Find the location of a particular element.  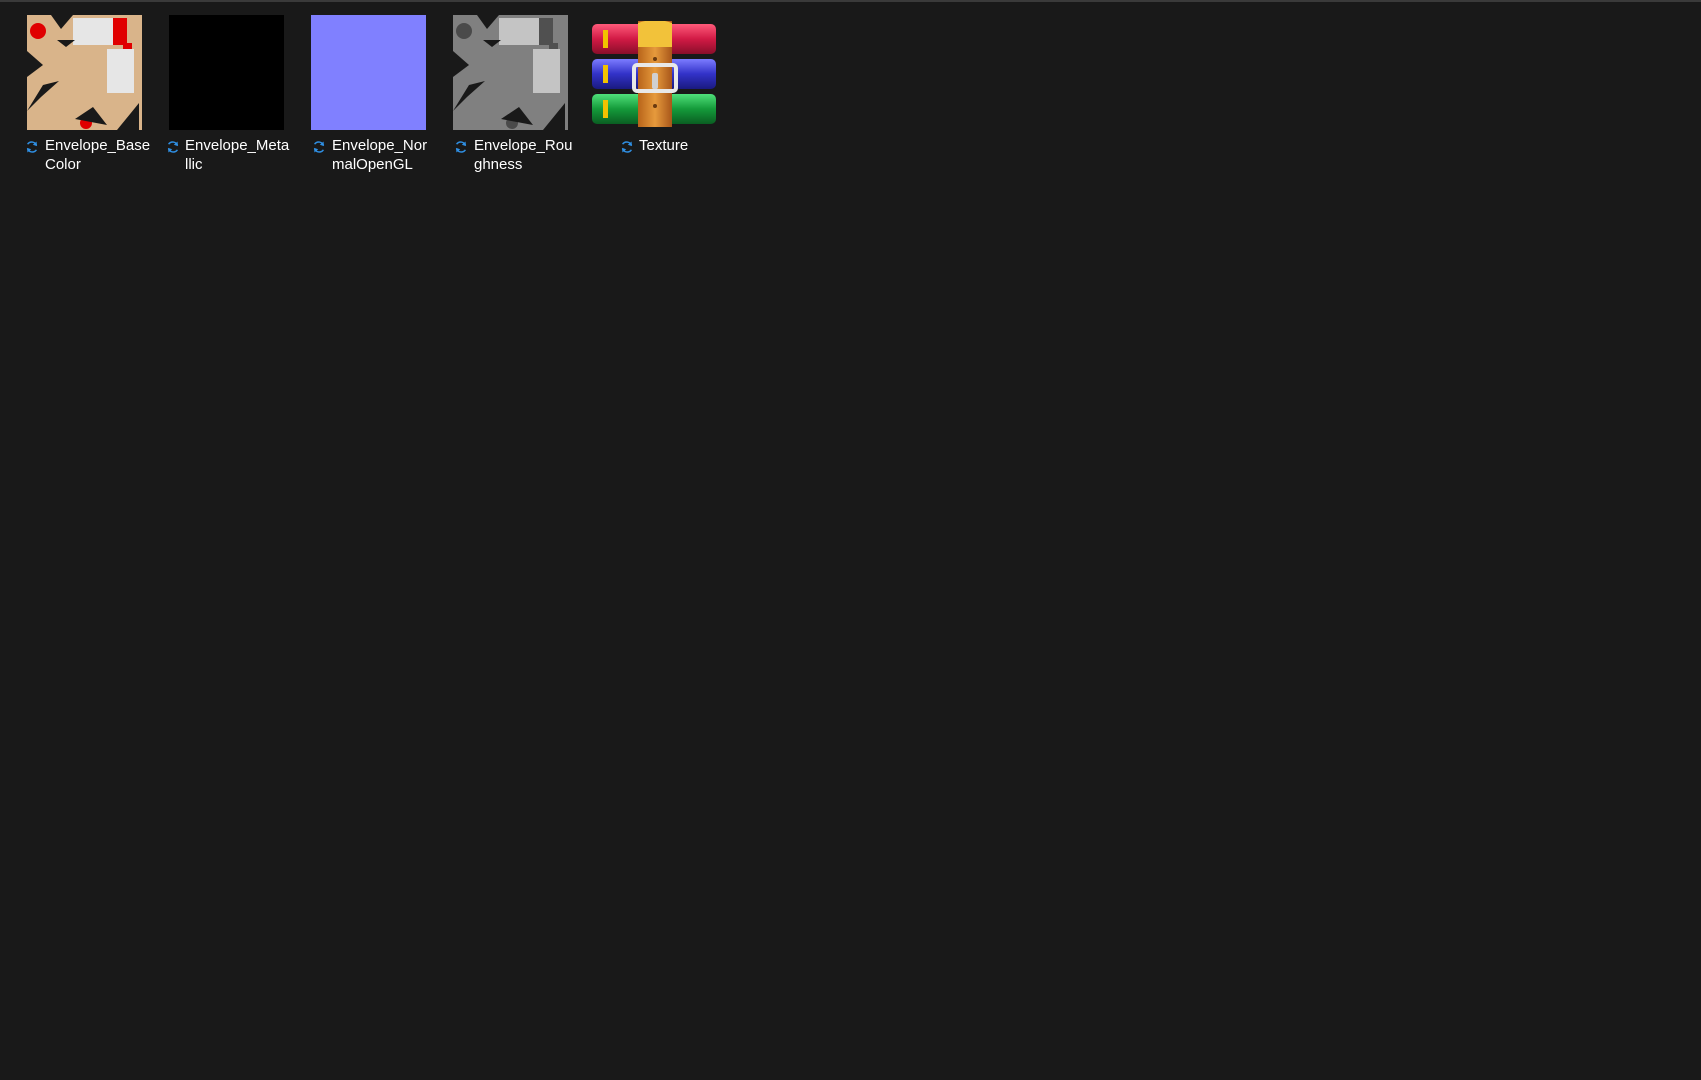

base-color-texture-thumbnail is located at coordinates (84, 72).